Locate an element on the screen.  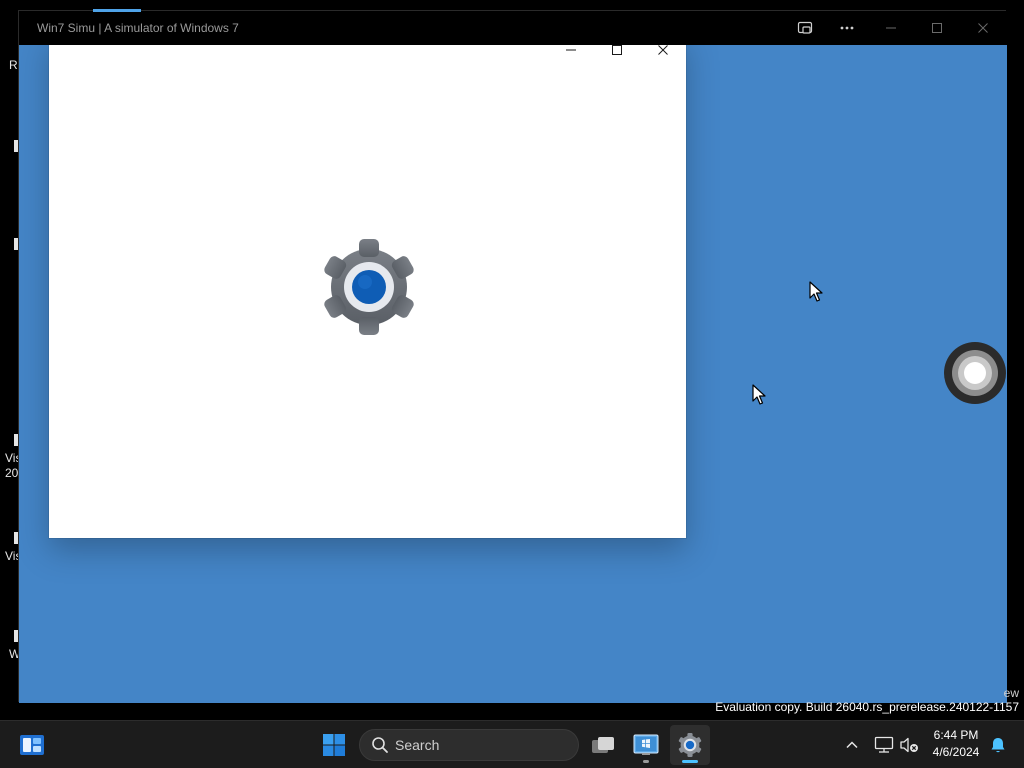
windows-logo-icon is located at coordinates (334, 745).